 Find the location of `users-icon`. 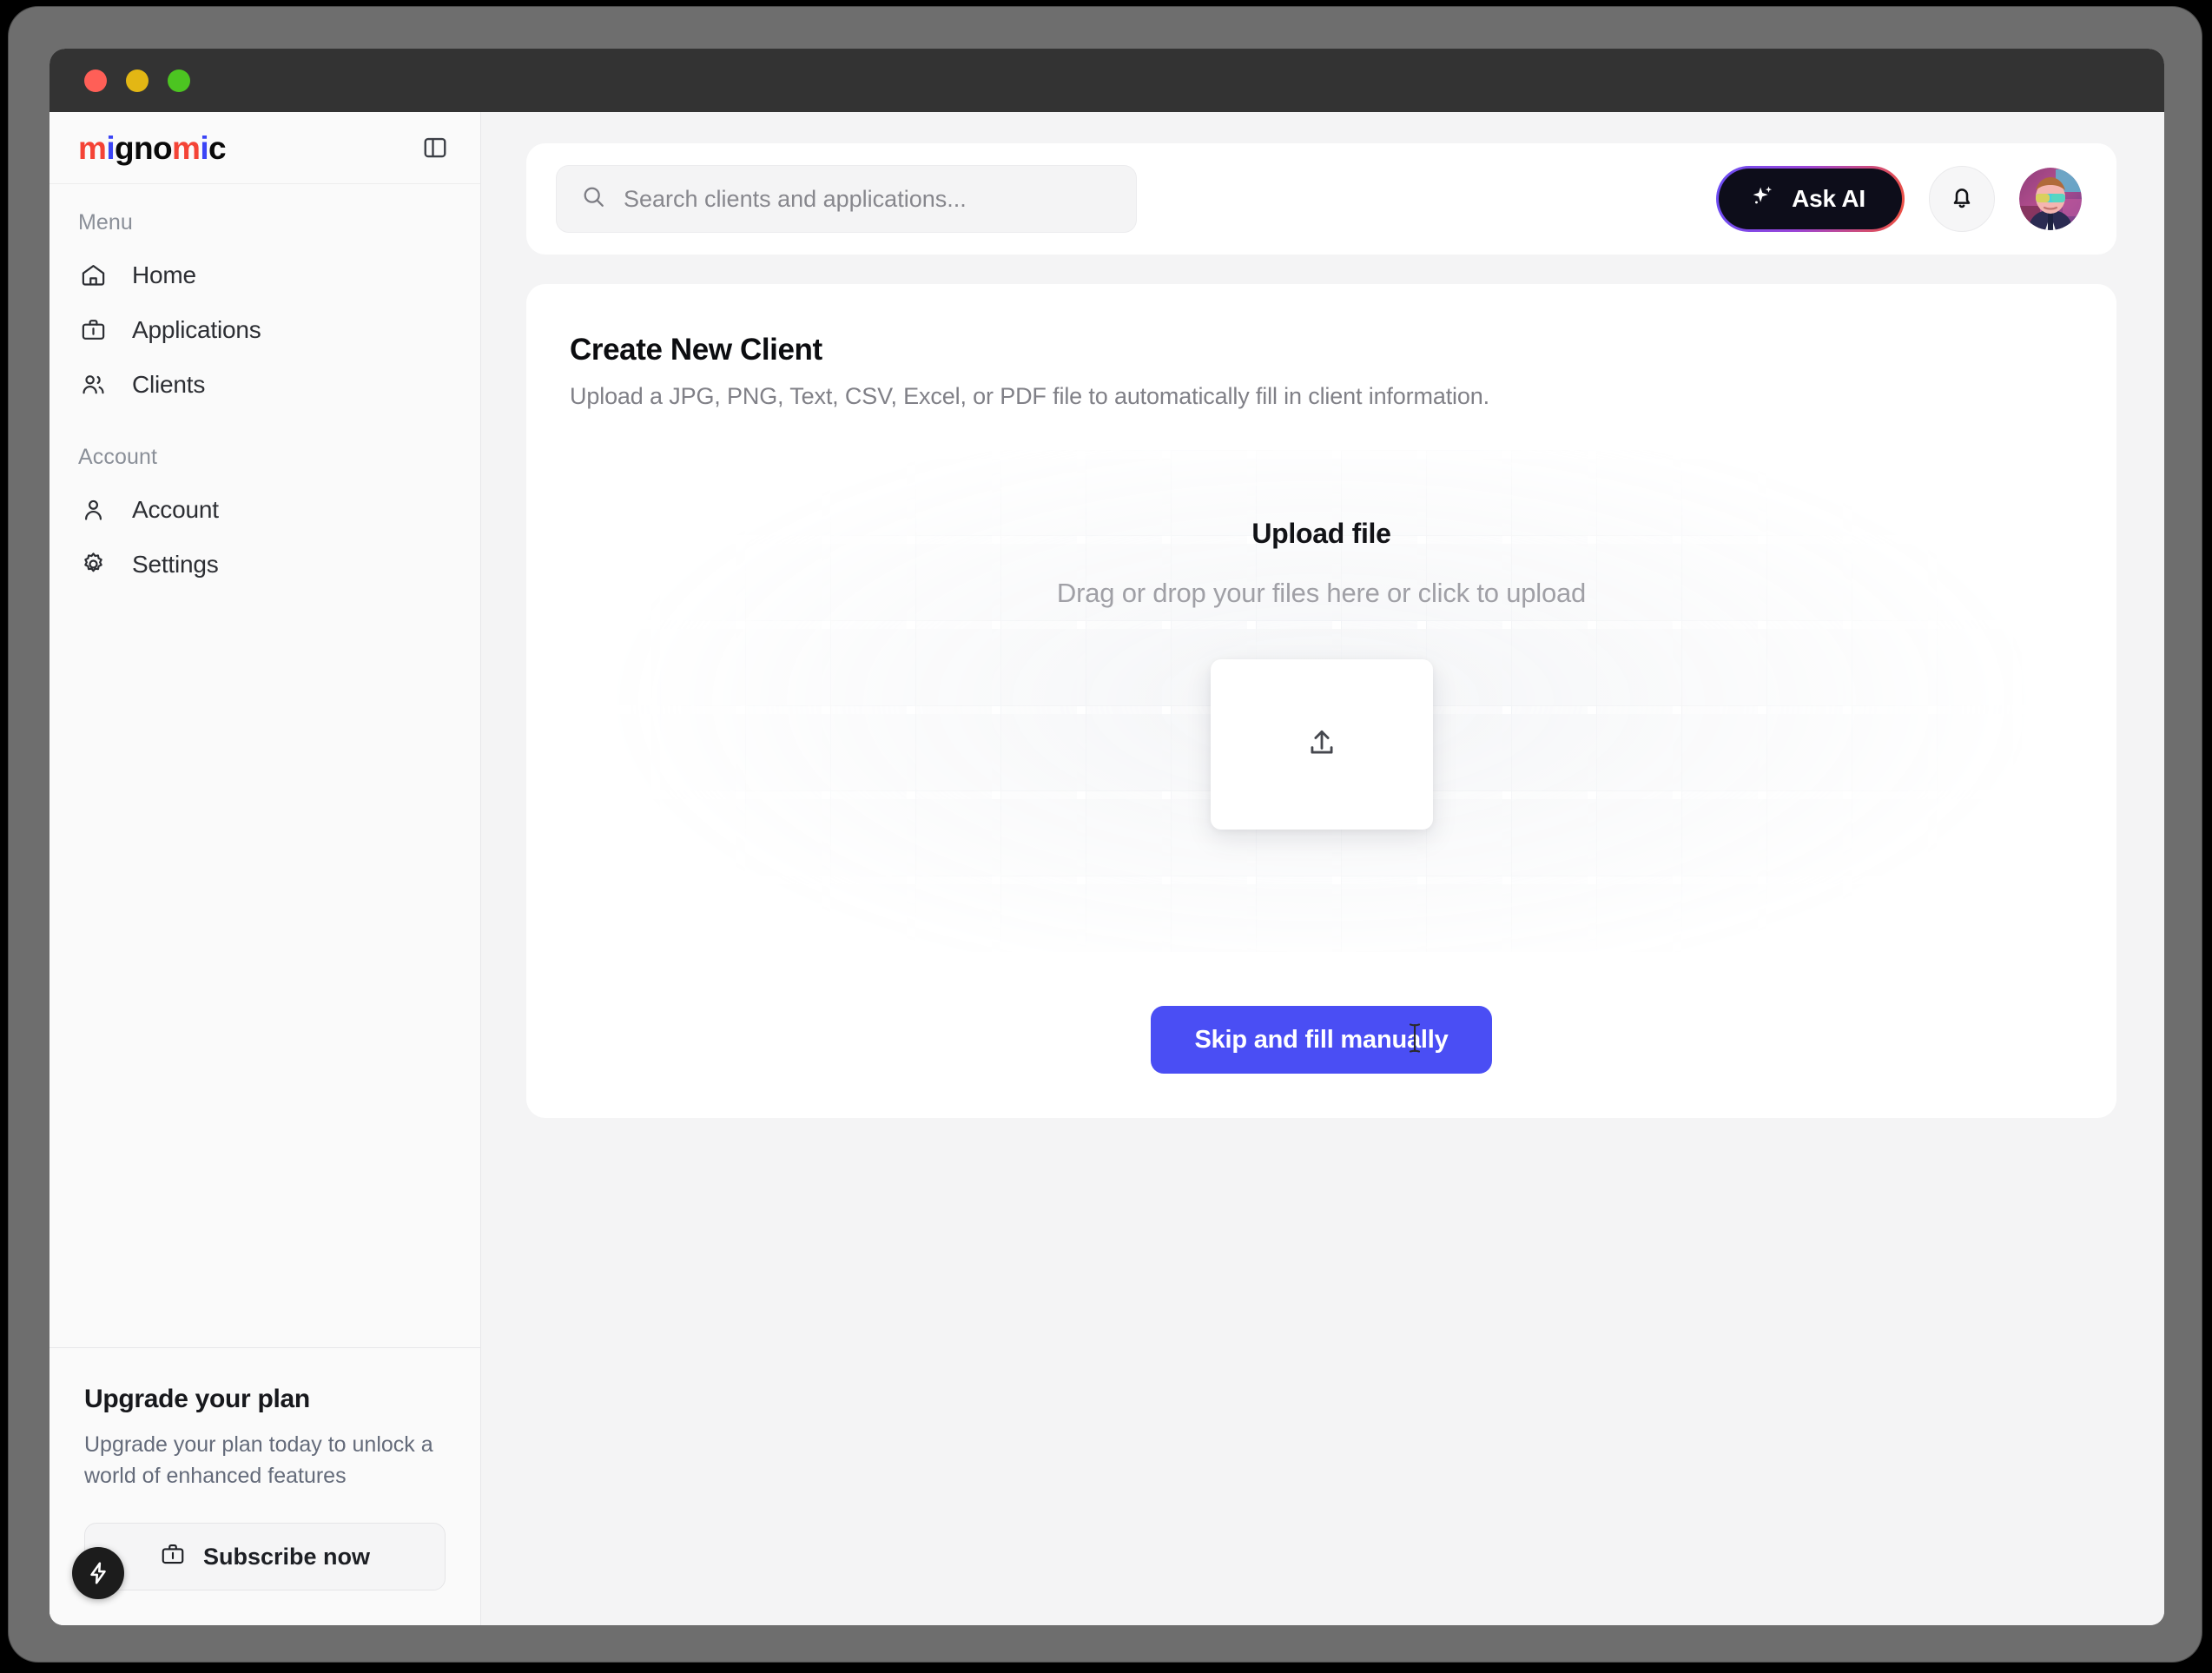

users-icon is located at coordinates (93, 384).